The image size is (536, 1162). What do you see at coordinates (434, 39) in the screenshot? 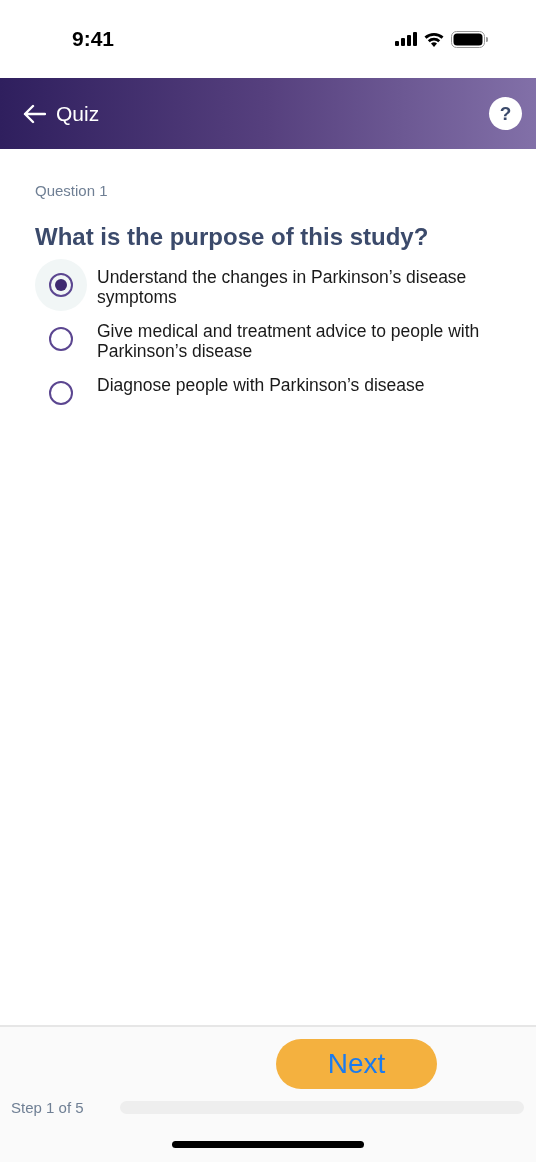
I see `wifi-icon` at bounding box center [434, 39].